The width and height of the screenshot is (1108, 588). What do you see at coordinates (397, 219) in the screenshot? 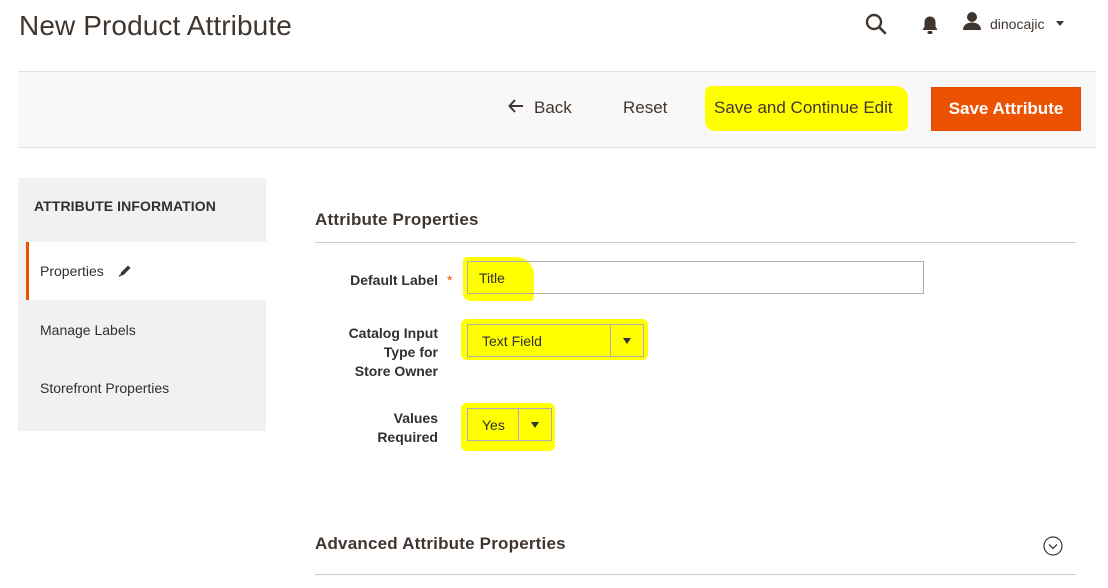
I see `section-title: Attribute Properties` at bounding box center [397, 219].